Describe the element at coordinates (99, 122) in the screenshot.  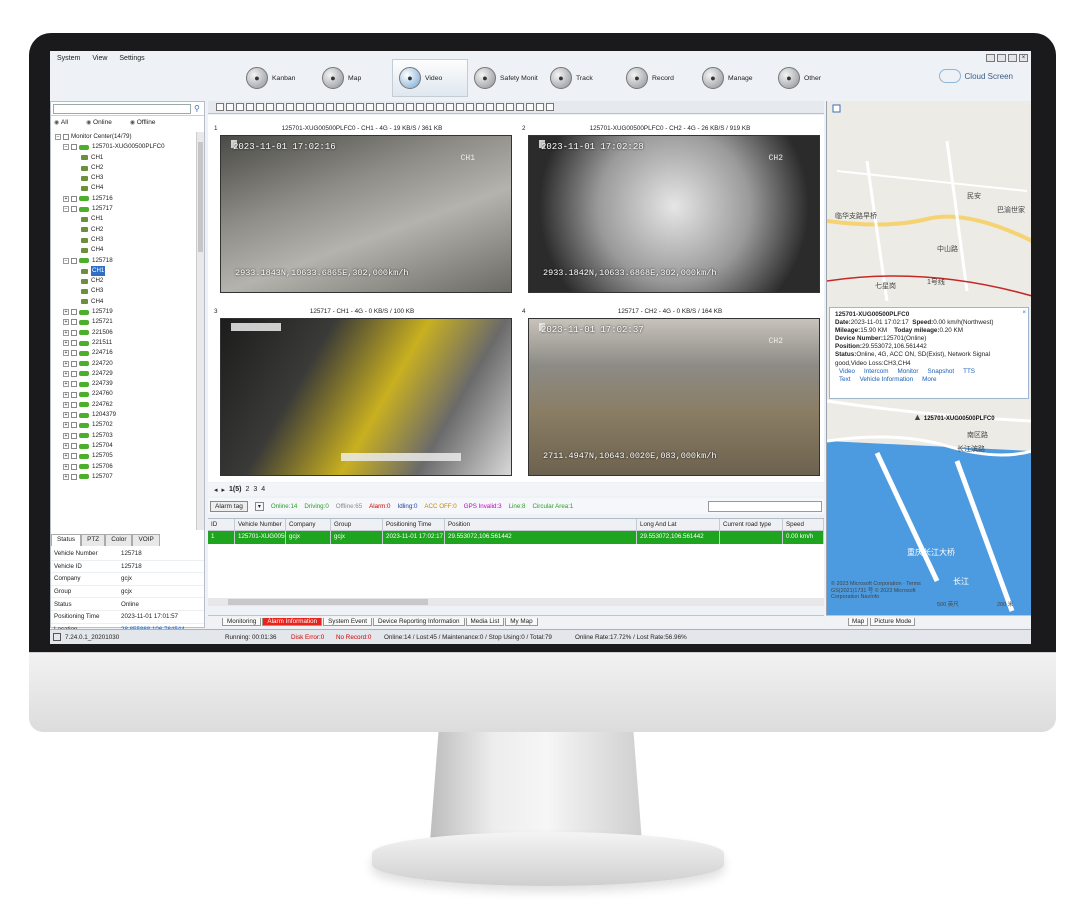
I see `filter-online: Online` at that location.